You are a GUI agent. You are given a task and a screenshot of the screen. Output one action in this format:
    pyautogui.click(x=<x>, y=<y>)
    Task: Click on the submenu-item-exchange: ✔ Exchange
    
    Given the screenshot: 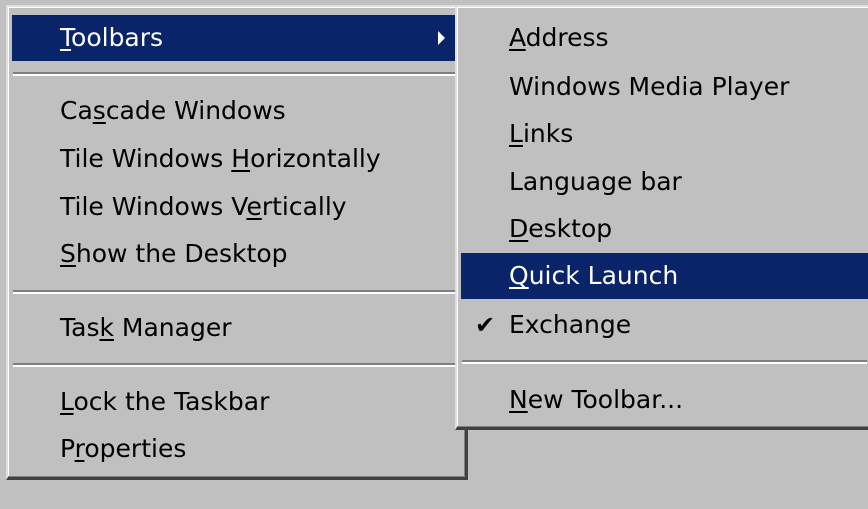 What is the action you would take?
    pyautogui.click(x=664, y=325)
    